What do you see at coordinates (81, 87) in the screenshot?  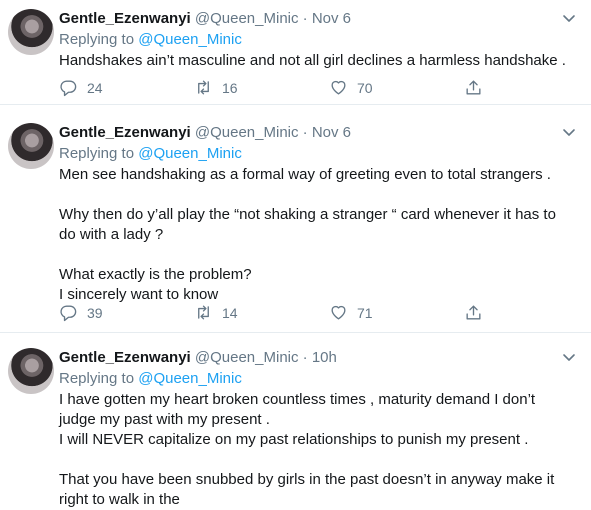 I see `reply-button: 24` at bounding box center [81, 87].